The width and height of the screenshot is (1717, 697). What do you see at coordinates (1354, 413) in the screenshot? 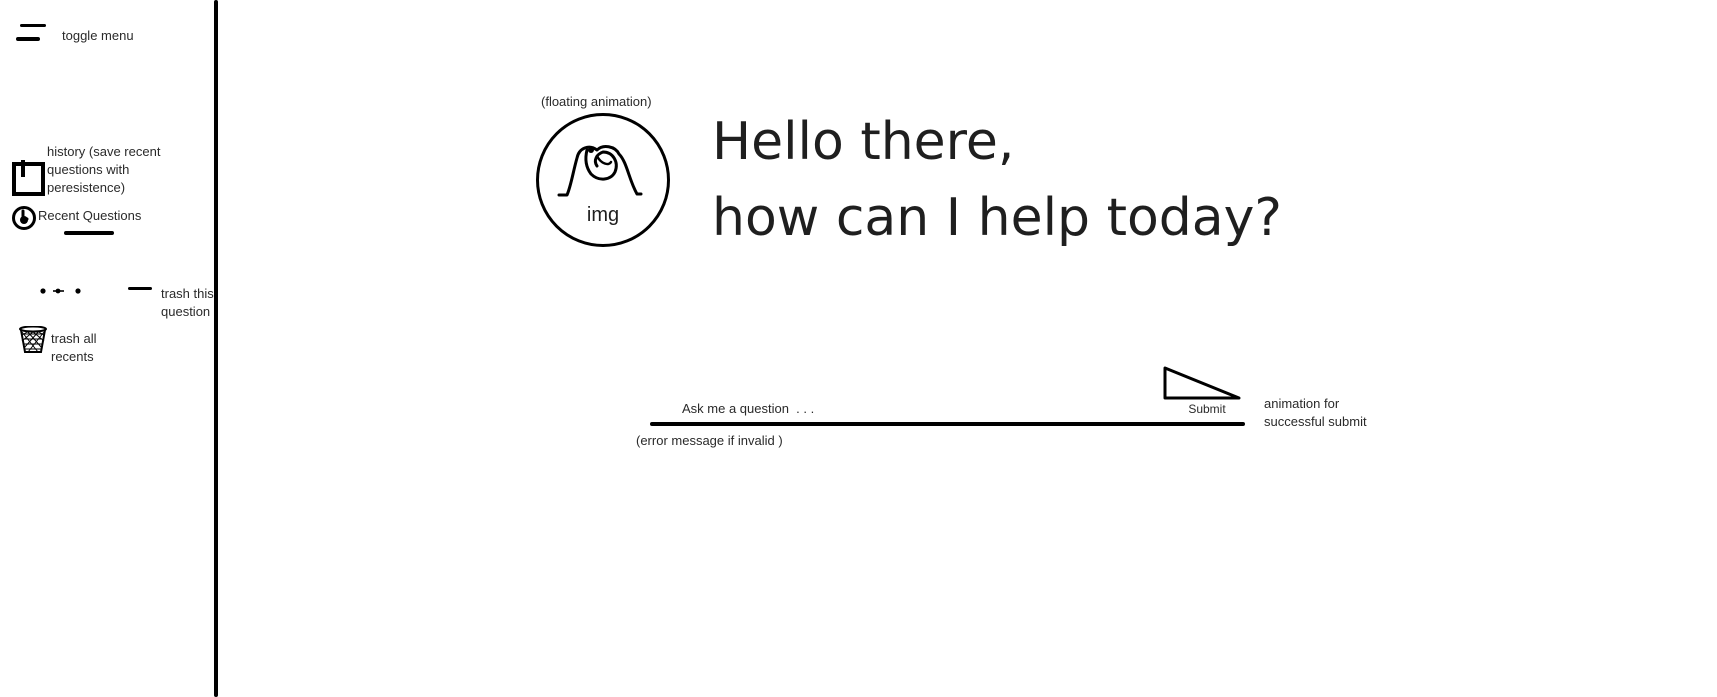
I see `submit-animation-note: animation for successful submit` at bounding box center [1354, 413].